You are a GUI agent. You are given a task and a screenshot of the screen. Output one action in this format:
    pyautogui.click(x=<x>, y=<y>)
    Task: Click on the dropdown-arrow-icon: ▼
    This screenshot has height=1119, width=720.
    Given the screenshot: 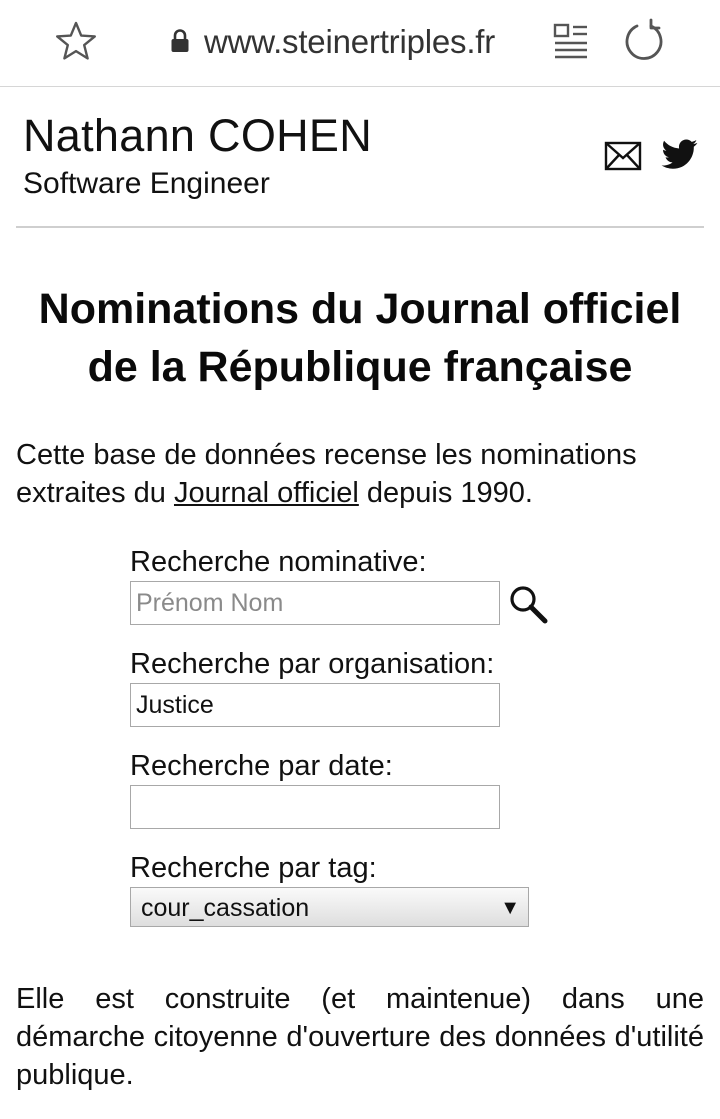 What is the action you would take?
    pyautogui.click(x=510, y=908)
    